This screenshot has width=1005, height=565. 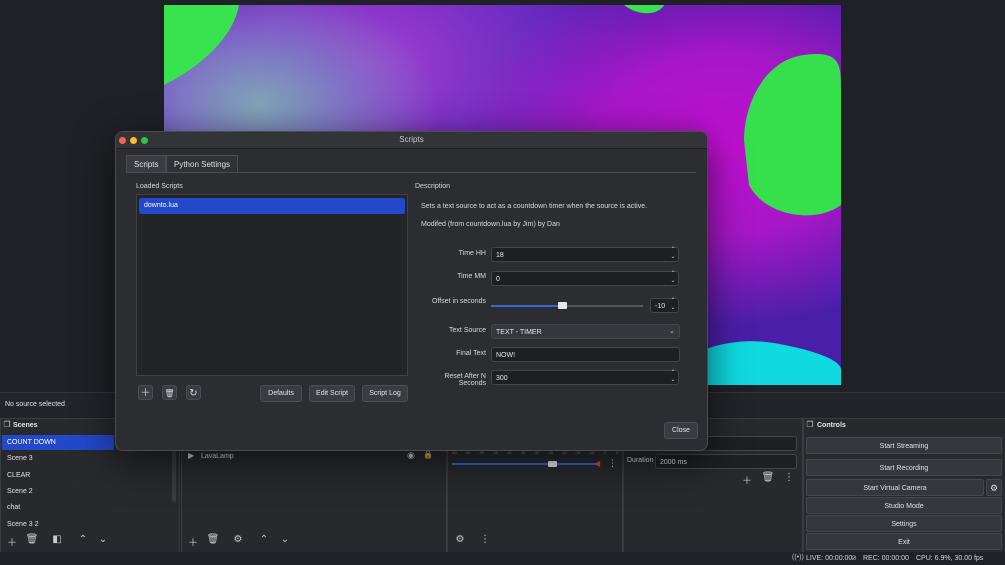 I want to click on time-hh-spinner-icon: ⌃ ⌄, so click(x=673, y=254).